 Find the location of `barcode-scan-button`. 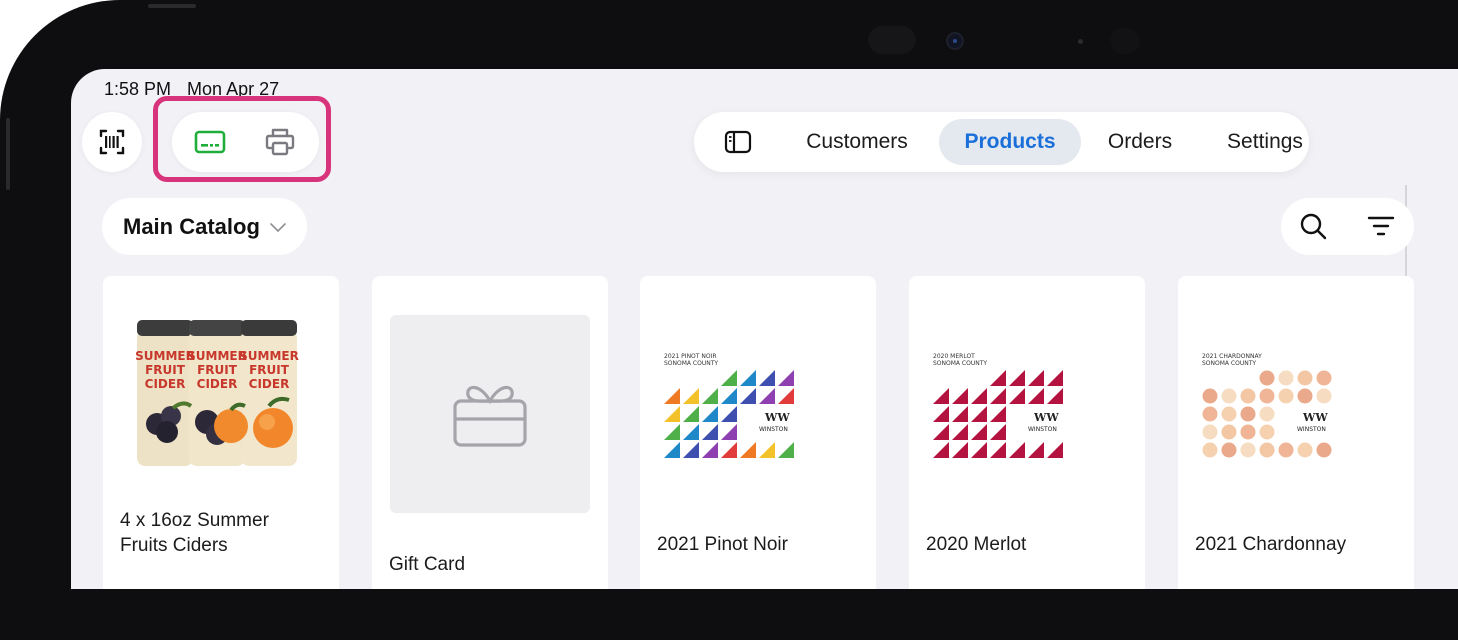

barcode-scan-button is located at coordinates (112, 142).